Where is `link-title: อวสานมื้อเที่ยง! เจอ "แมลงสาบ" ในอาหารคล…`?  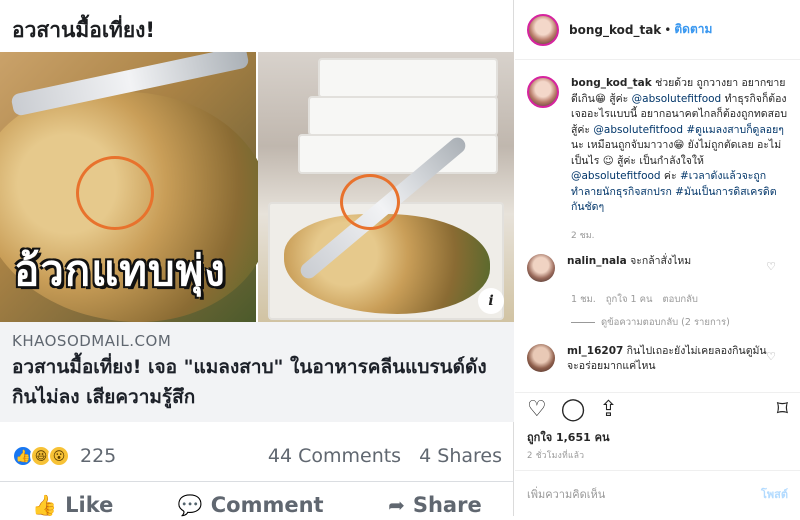
link-title: อวสานมื้อเที่ยง! เจอ "แมลงสาบ" ในอาหารคล… is located at coordinates (249, 382).